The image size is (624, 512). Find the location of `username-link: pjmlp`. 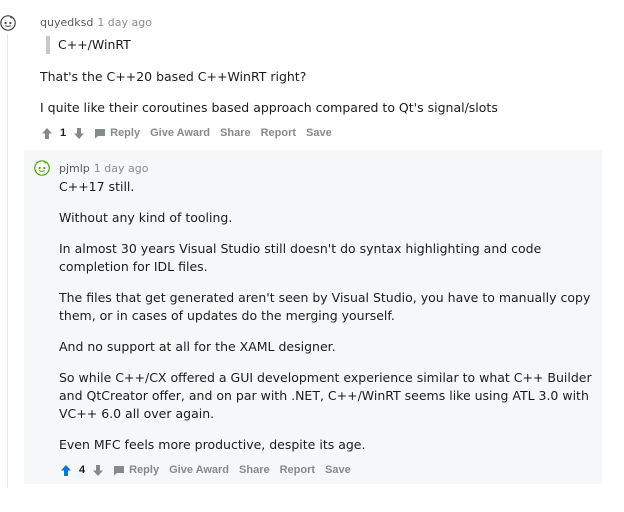

username-link: pjmlp is located at coordinates (74, 168).